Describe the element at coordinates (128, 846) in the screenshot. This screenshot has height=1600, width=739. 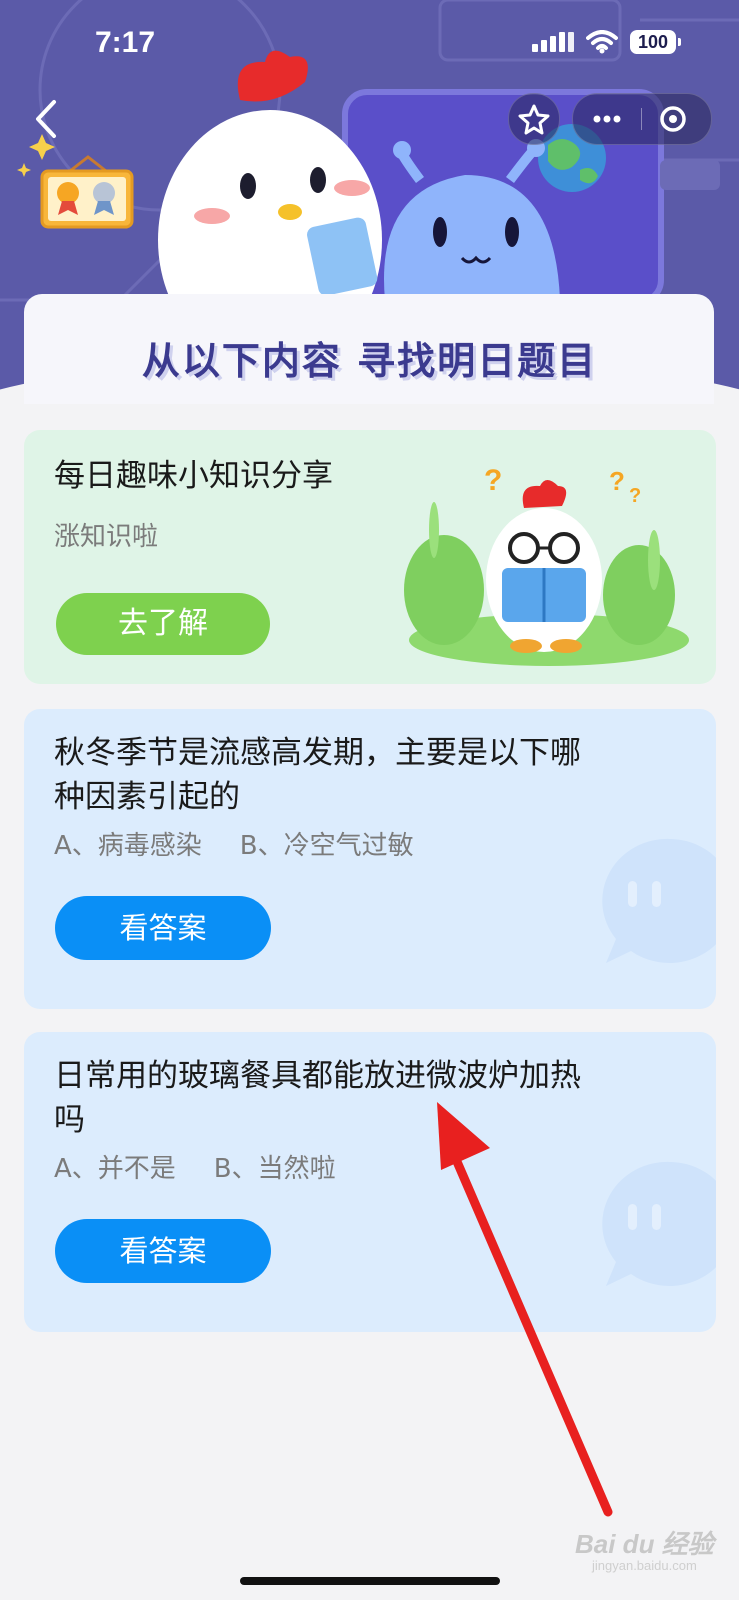
I see `option-a: A、病毒感染` at that location.